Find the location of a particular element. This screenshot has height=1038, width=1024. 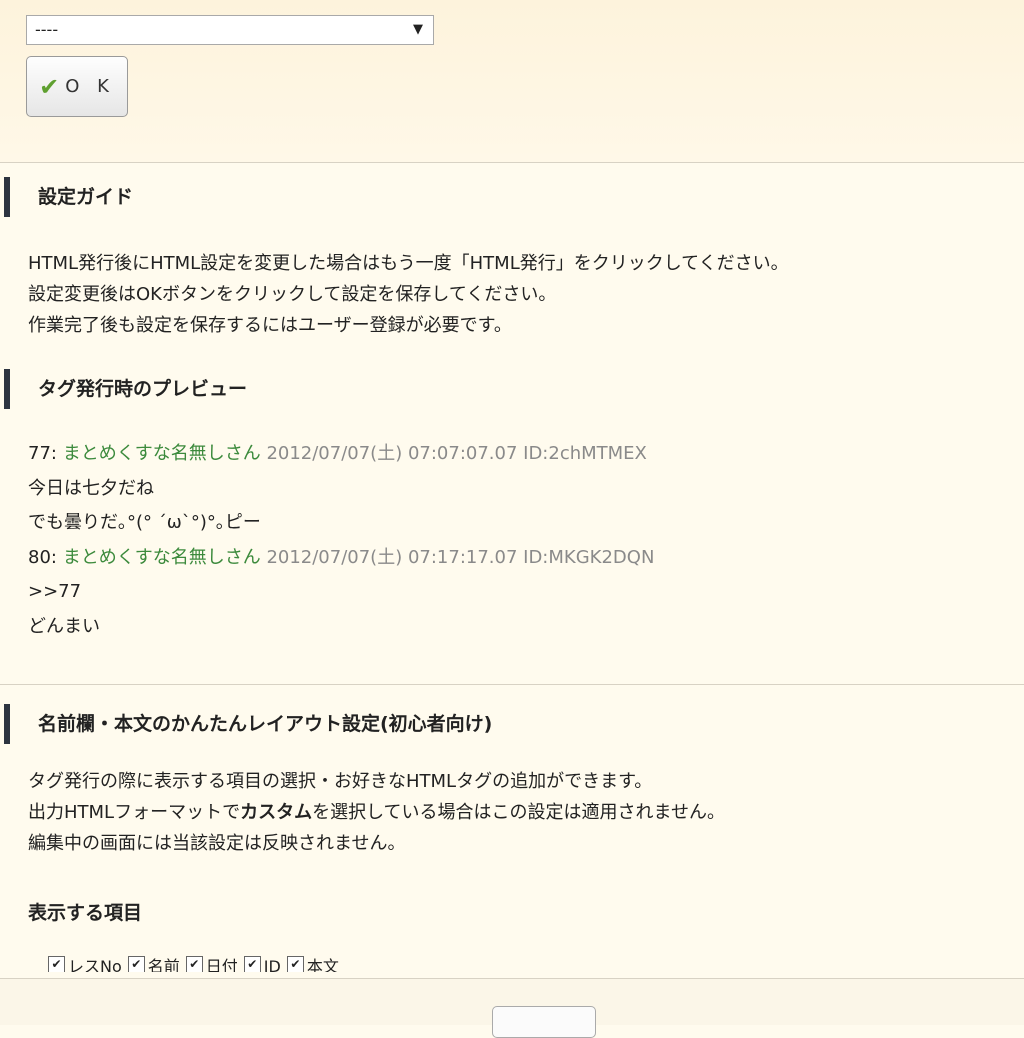

checkbox-body: ✔ 本文 is located at coordinates (312, 964).